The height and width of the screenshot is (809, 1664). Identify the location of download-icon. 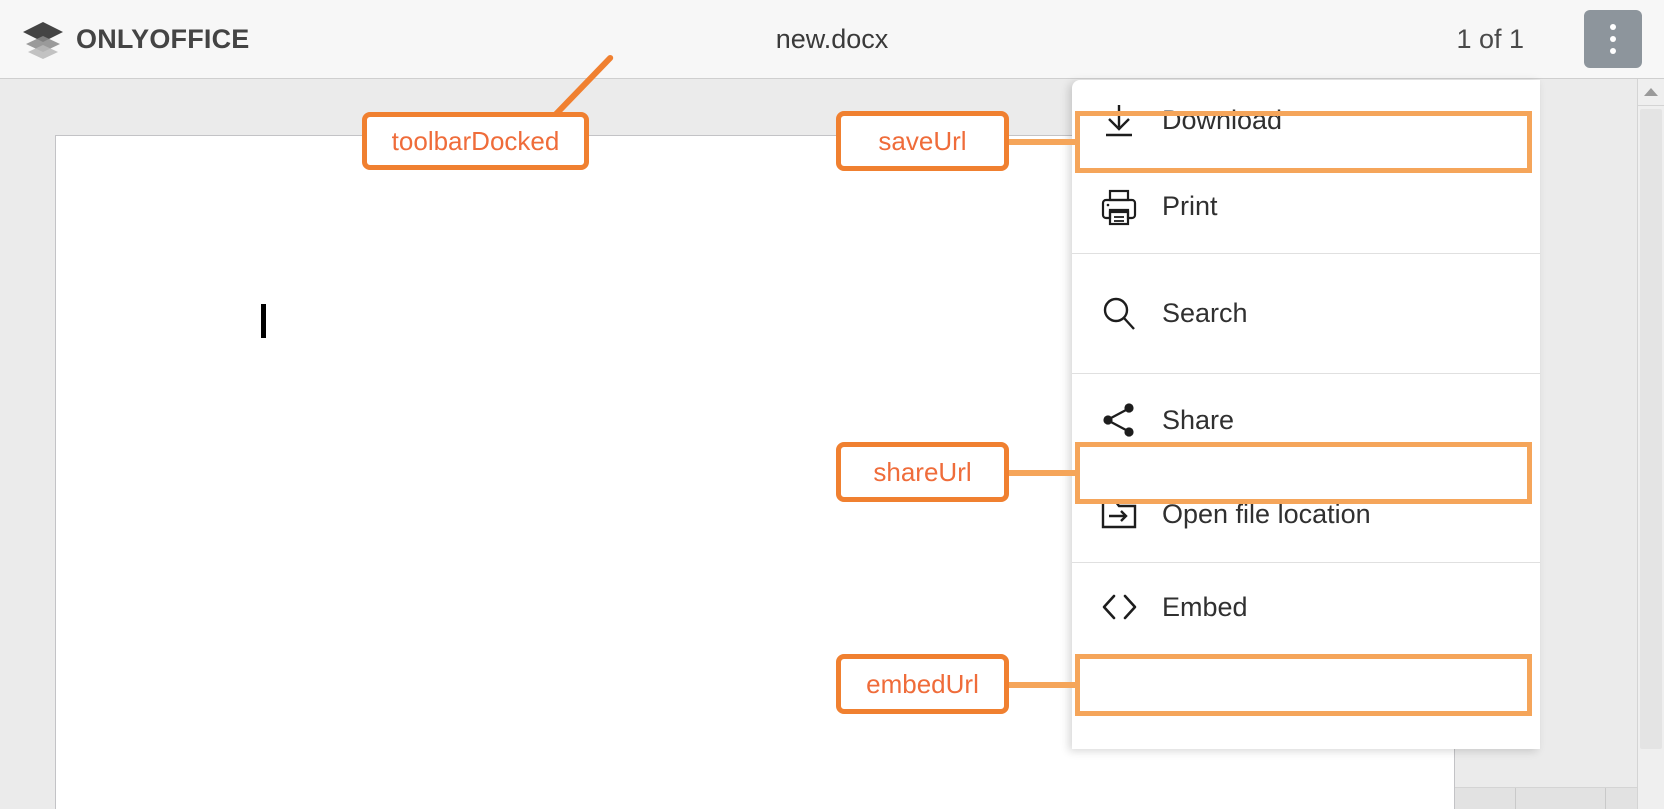
(1124, 120).